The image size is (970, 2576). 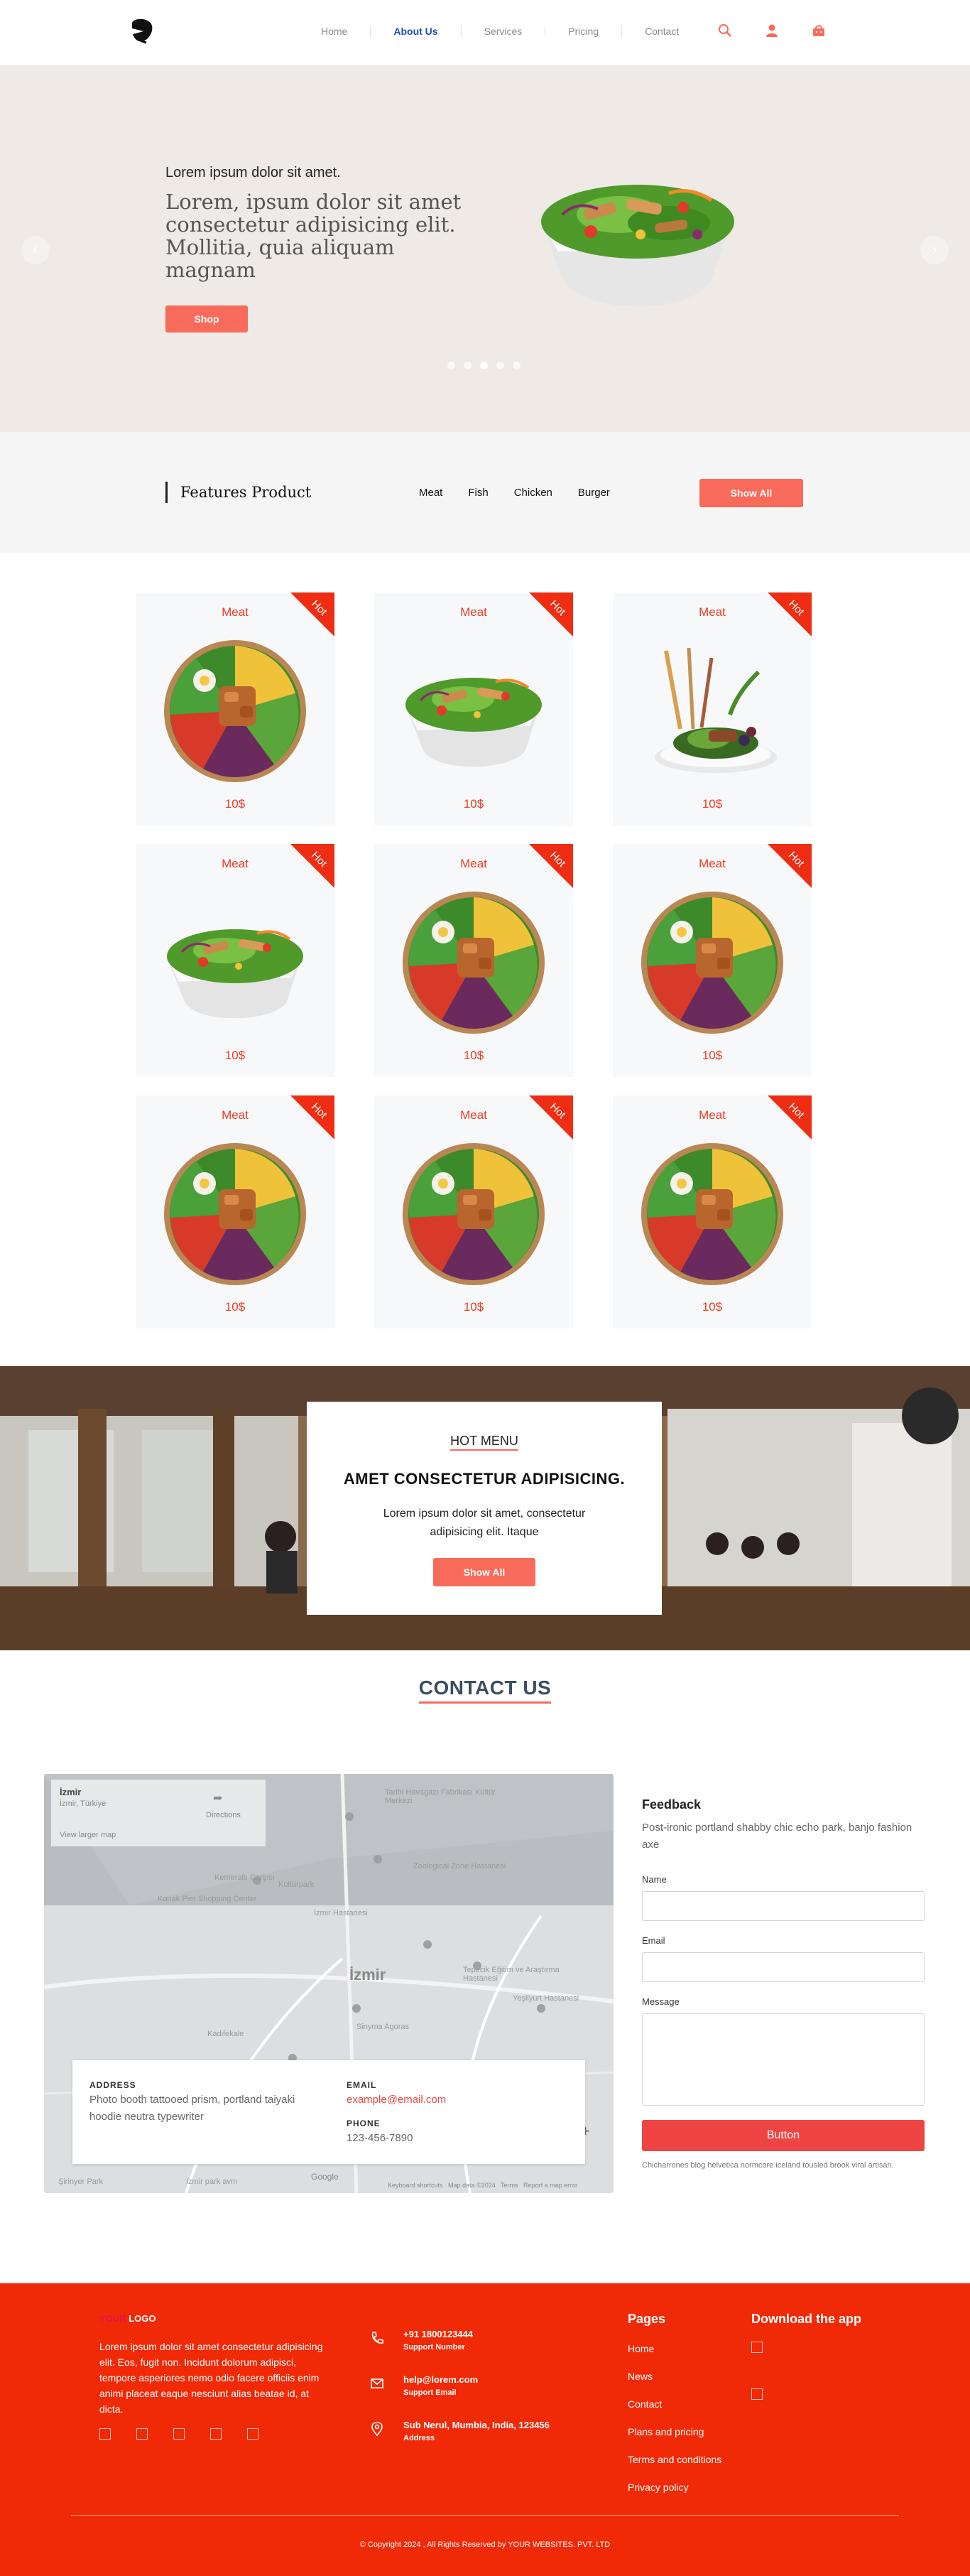 I want to click on slider-next-arrow-icon: ›, so click(x=934, y=250).